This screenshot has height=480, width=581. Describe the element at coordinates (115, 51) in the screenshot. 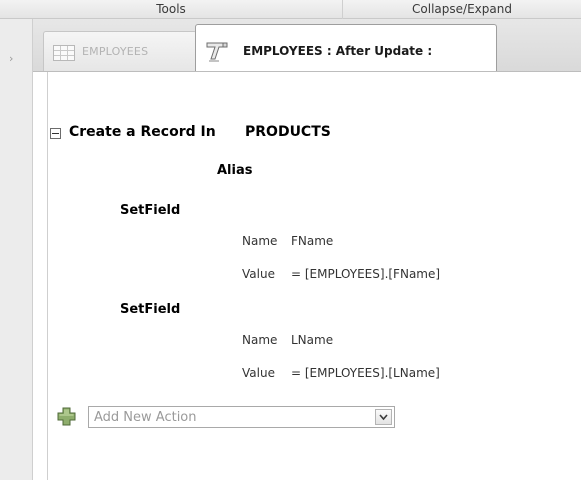

I see `tab-label: EMPLOYEES` at that location.